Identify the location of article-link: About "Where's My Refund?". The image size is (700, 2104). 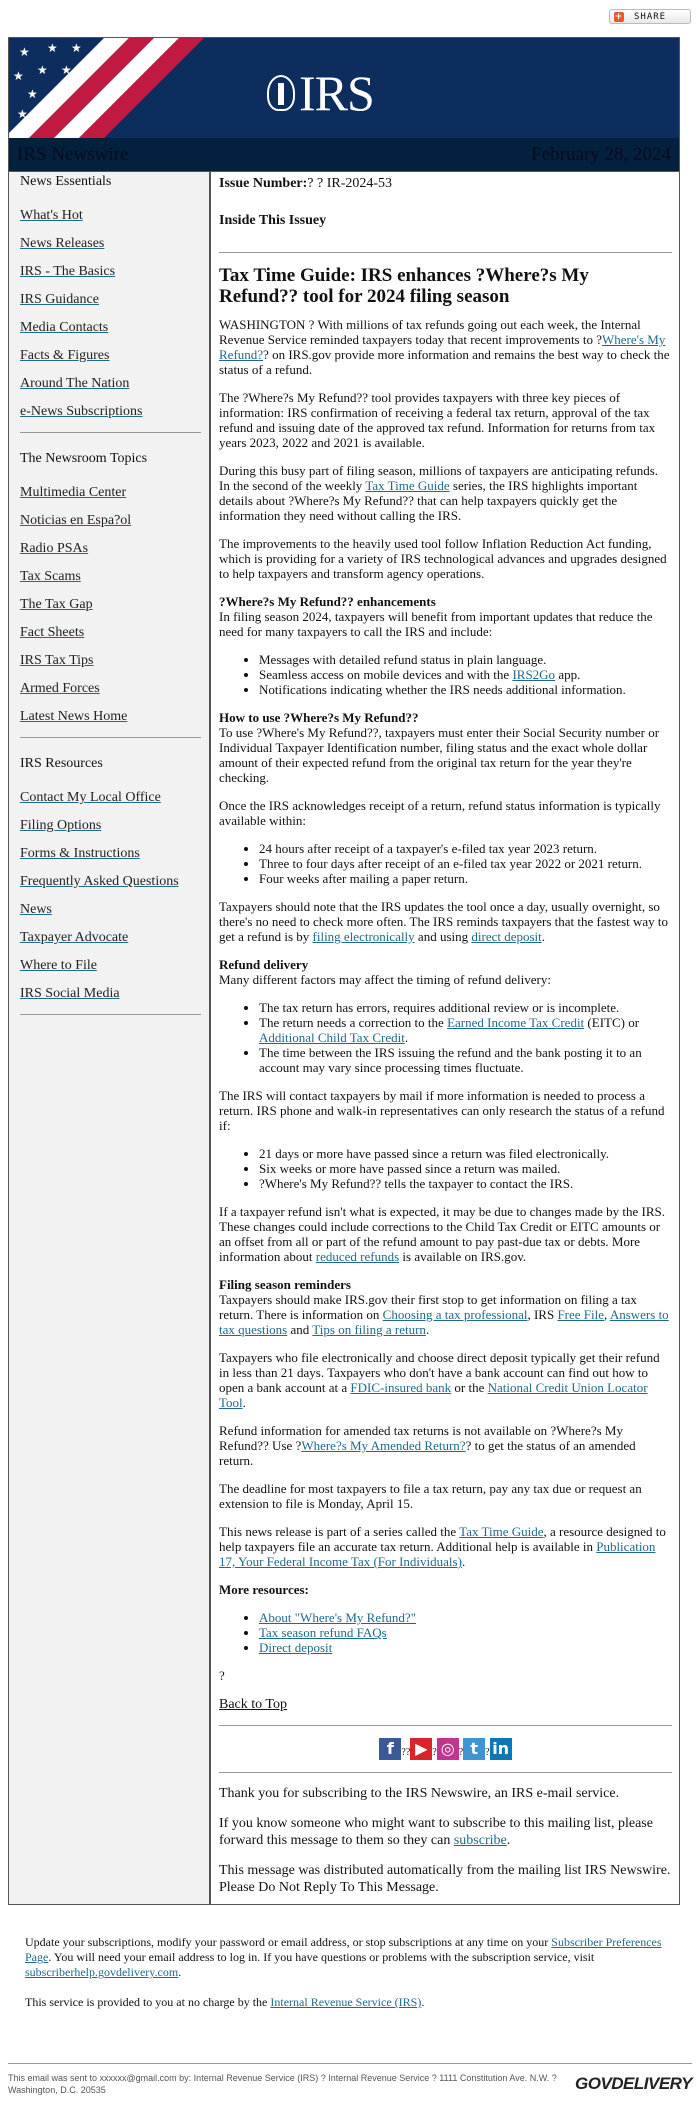
(337, 1617).